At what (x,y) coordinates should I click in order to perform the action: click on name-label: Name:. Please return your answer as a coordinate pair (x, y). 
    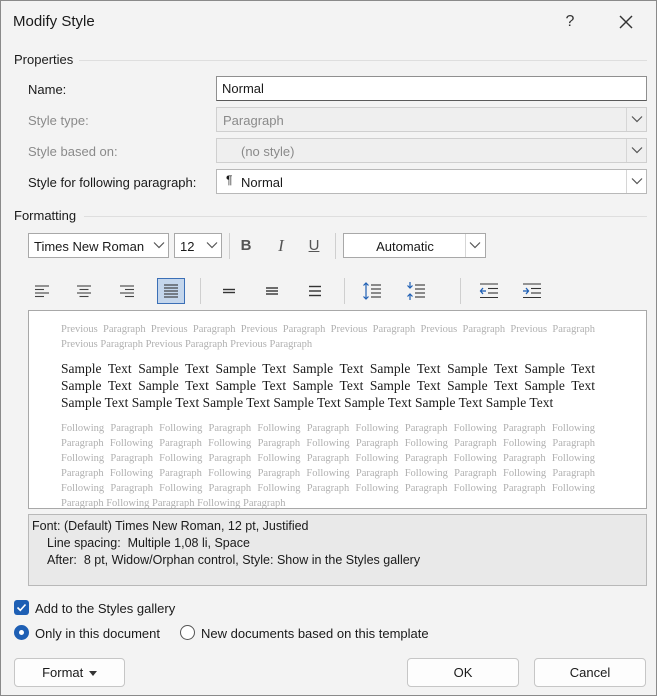
    Looking at the image, I should click on (47, 89).